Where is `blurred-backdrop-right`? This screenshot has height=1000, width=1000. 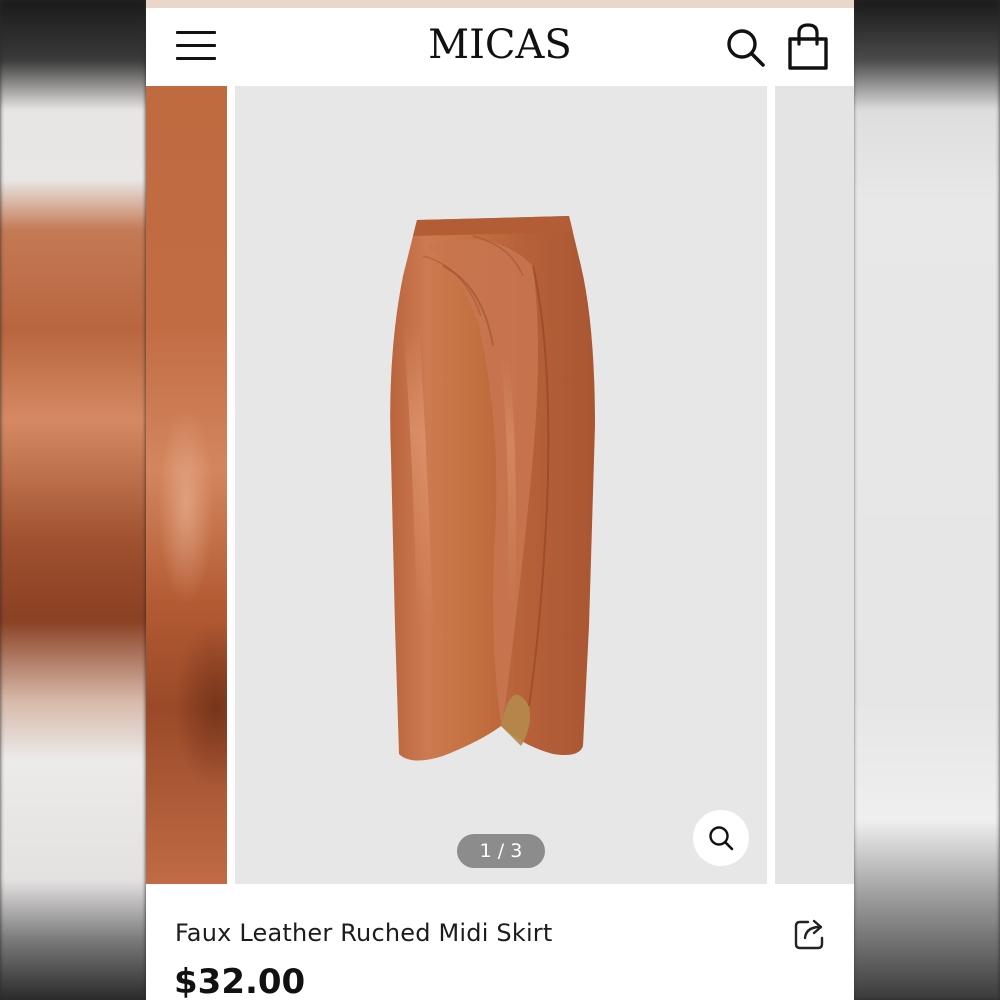
blurred-backdrop-right is located at coordinates (926, 500).